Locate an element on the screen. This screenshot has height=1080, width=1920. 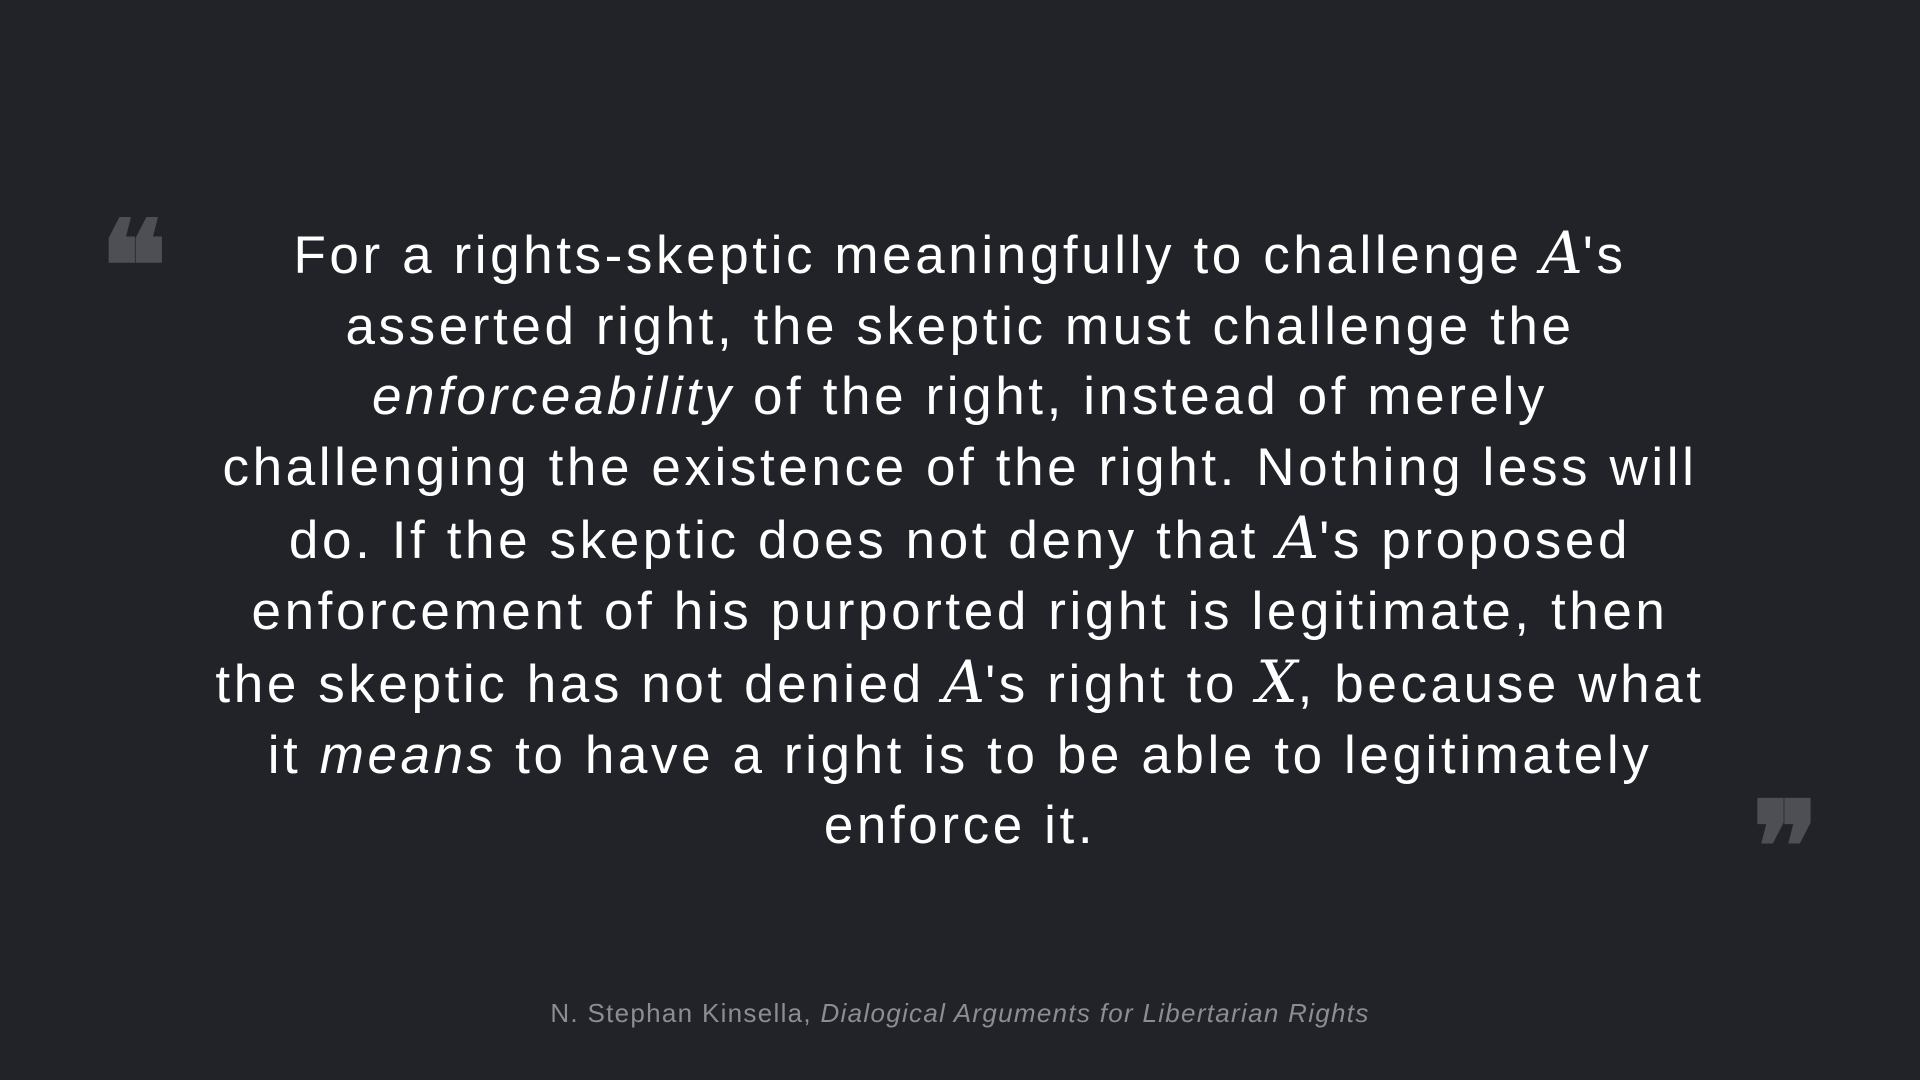
close-quote-icon: ❞ is located at coordinates (1786, 848).